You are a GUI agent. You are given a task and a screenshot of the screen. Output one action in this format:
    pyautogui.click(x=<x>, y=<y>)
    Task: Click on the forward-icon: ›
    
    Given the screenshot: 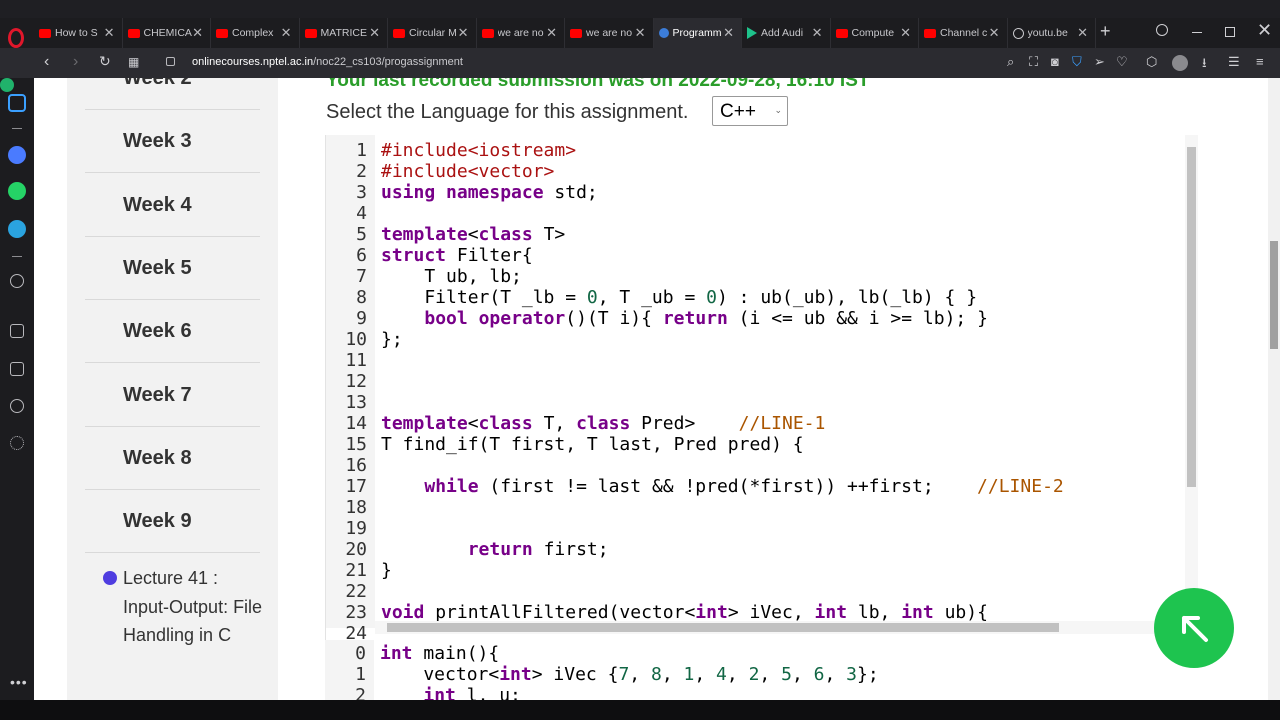 What is the action you would take?
    pyautogui.click(x=75, y=62)
    